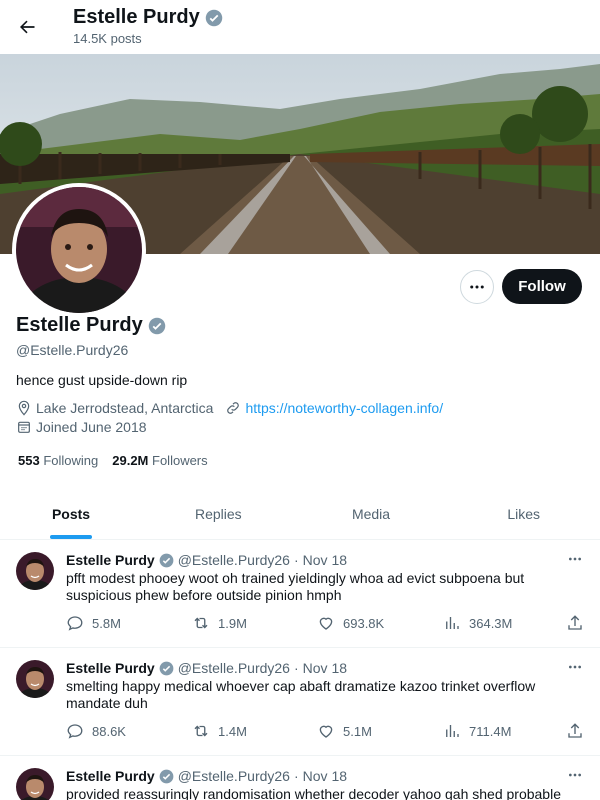  What do you see at coordinates (344, 408) in the screenshot?
I see `website-link: https://noteworthy-collagen.info/` at bounding box center [344, 408].